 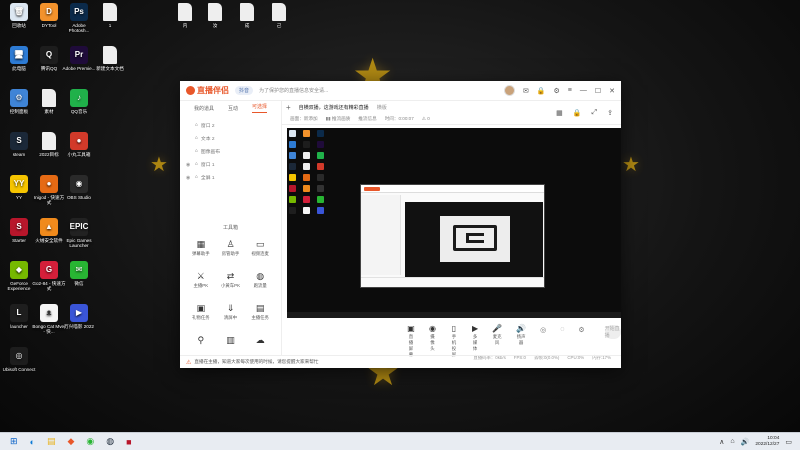 I want to click on platform-chip: 抖音, so click(x=244, y=90).